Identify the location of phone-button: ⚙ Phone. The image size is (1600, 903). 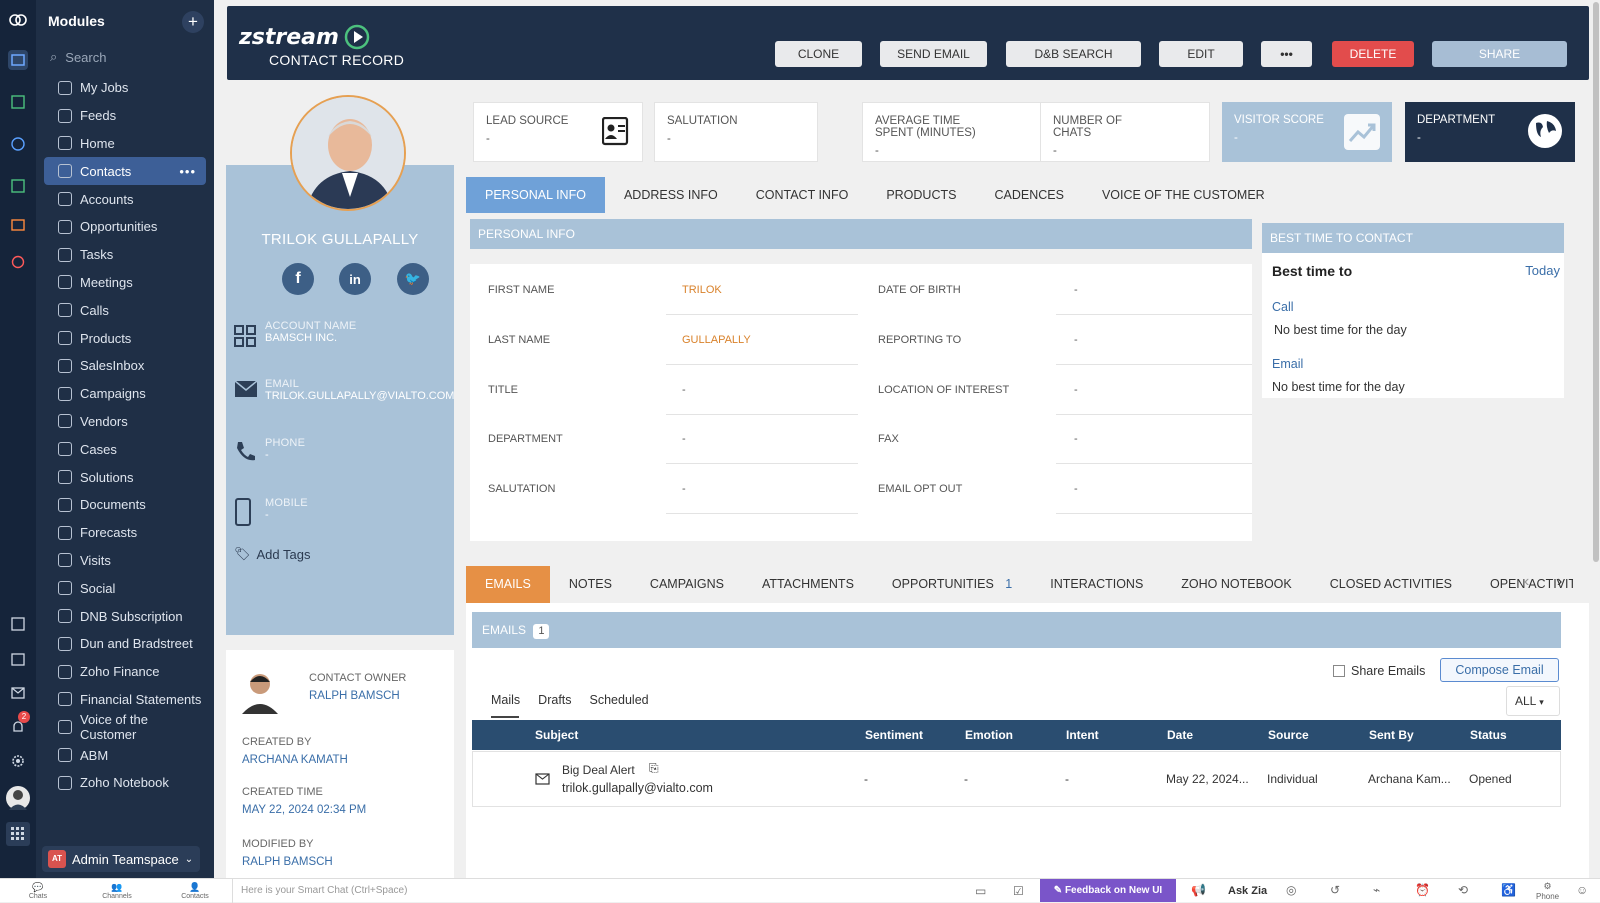
(1547, 891).